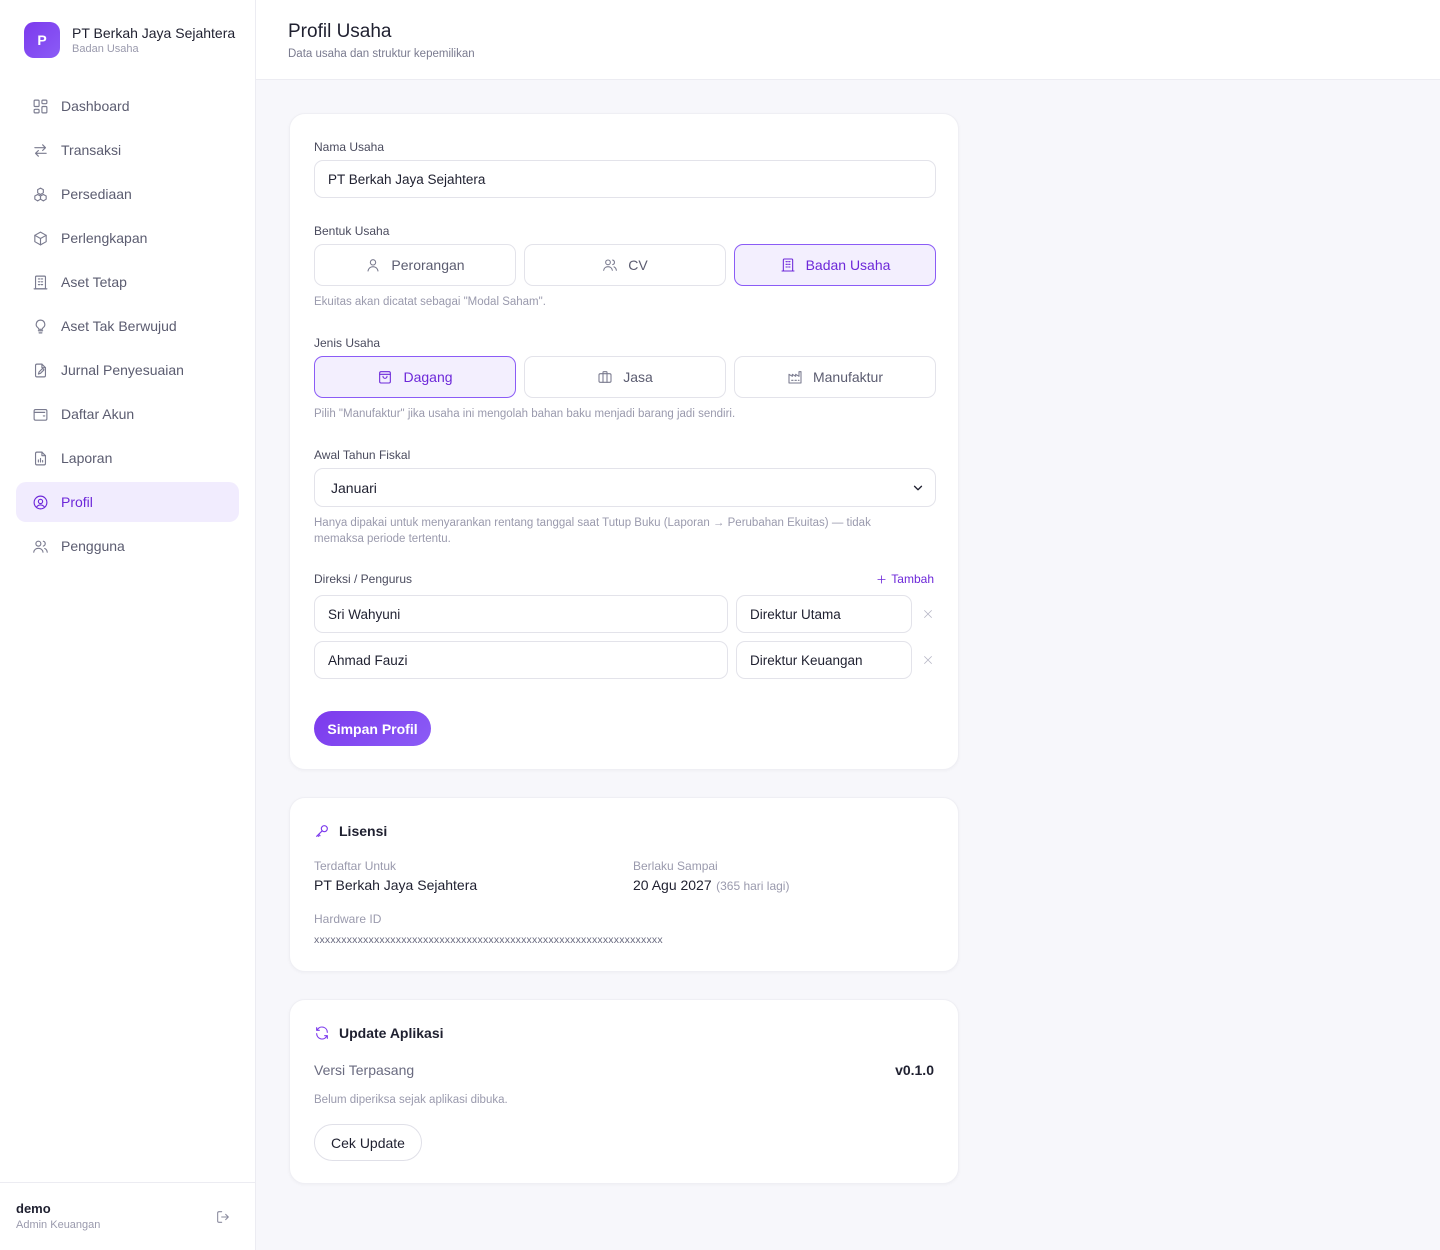 The width and height of the screenshot is (1440, 1250). I want to click on sidebar-item-label: Pengguna, so click(93, 546).